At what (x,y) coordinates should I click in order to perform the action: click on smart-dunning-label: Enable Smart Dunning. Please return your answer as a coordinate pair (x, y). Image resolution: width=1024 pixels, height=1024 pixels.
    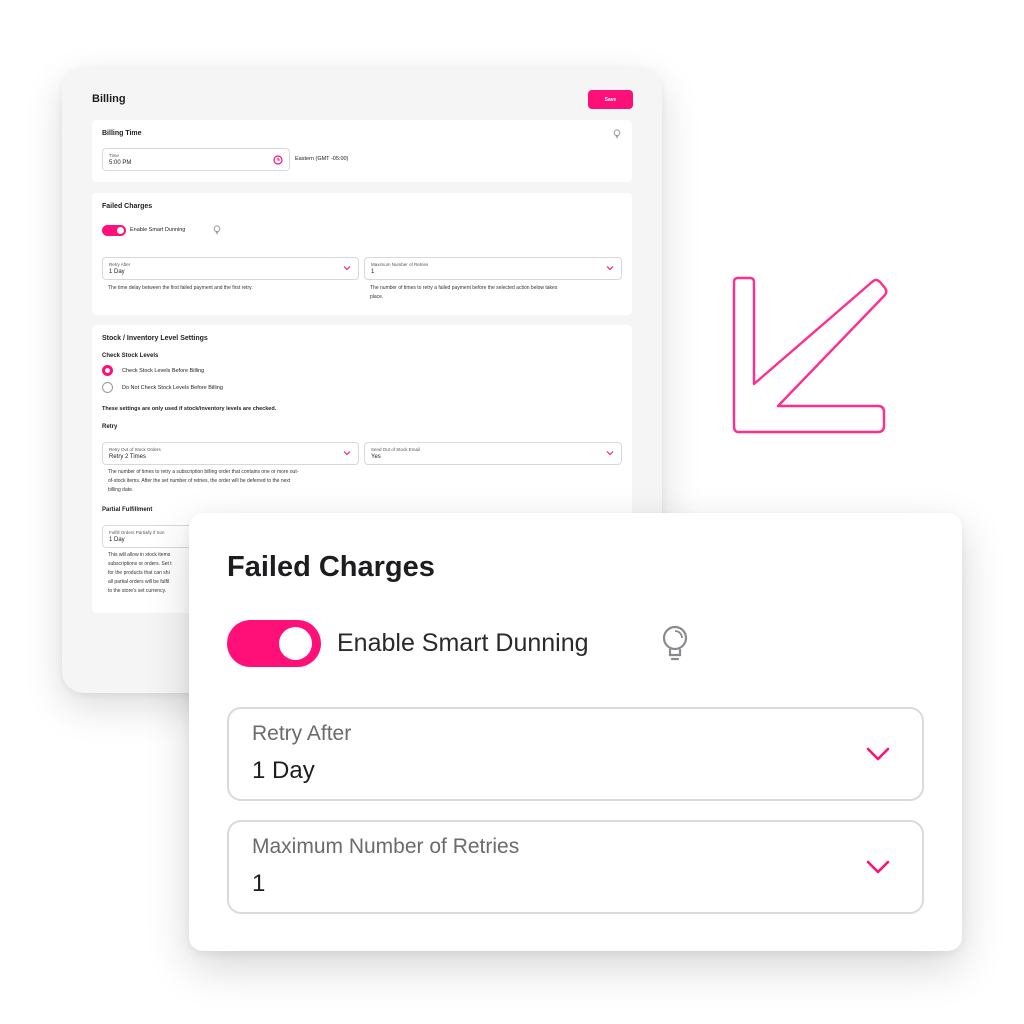
    Looking at the image, I should click on (158, 230).